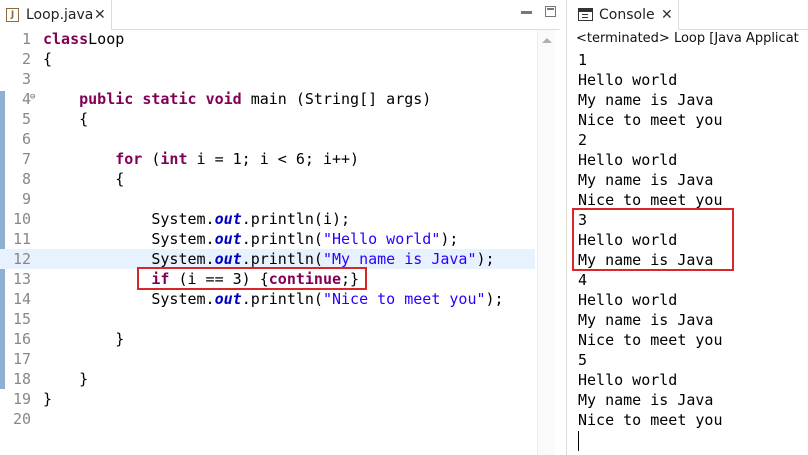  Describe the element at coordinates (267, 319) in the screenshot. I see `code-line: 15` at that location.